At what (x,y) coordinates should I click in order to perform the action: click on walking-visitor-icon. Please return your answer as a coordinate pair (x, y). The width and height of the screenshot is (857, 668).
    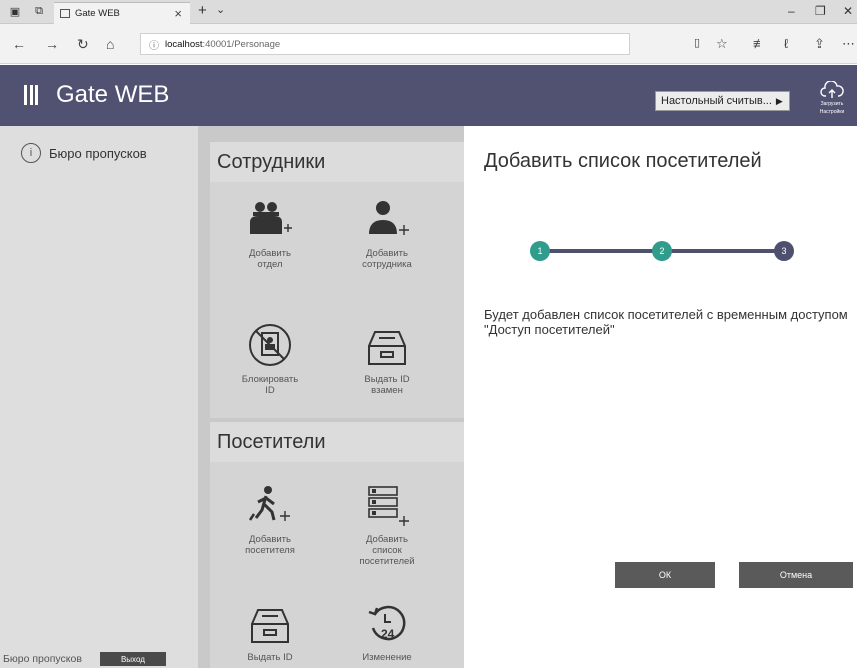
    Looking at the image, I should click on (269, 503).